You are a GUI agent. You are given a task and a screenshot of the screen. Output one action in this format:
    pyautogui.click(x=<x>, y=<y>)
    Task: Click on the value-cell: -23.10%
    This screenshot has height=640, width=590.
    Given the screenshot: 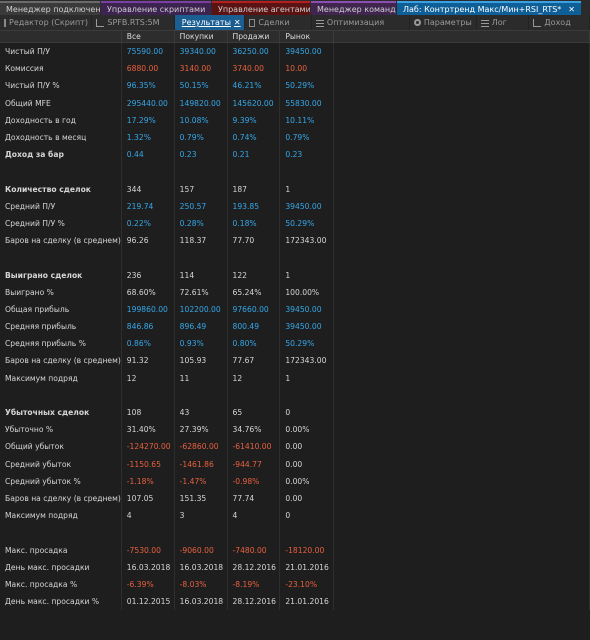 What is the action you would take?
    pyautogui.click(x=307, y=584)
    